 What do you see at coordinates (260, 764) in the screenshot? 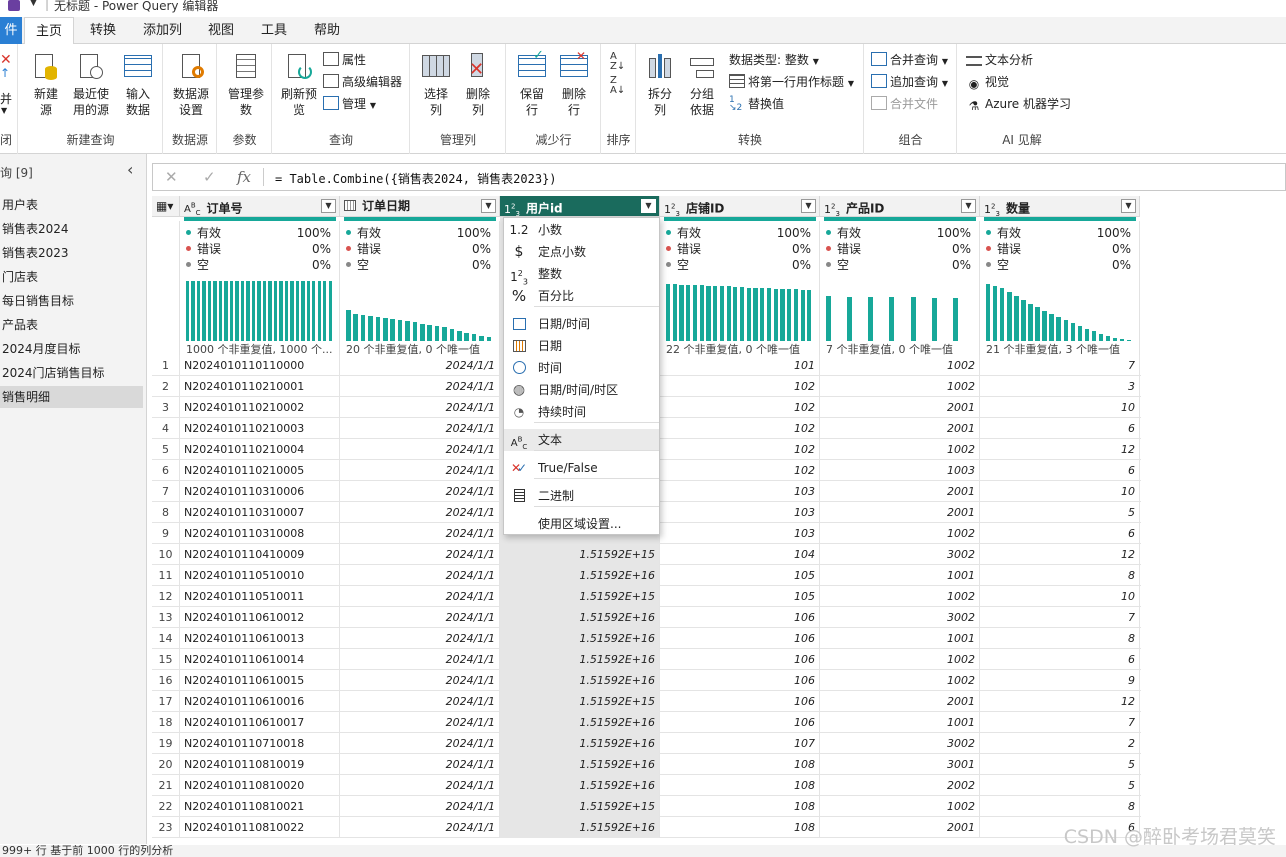
I see `table-cell: N2024010110810019` at bounding box center [260, 764].